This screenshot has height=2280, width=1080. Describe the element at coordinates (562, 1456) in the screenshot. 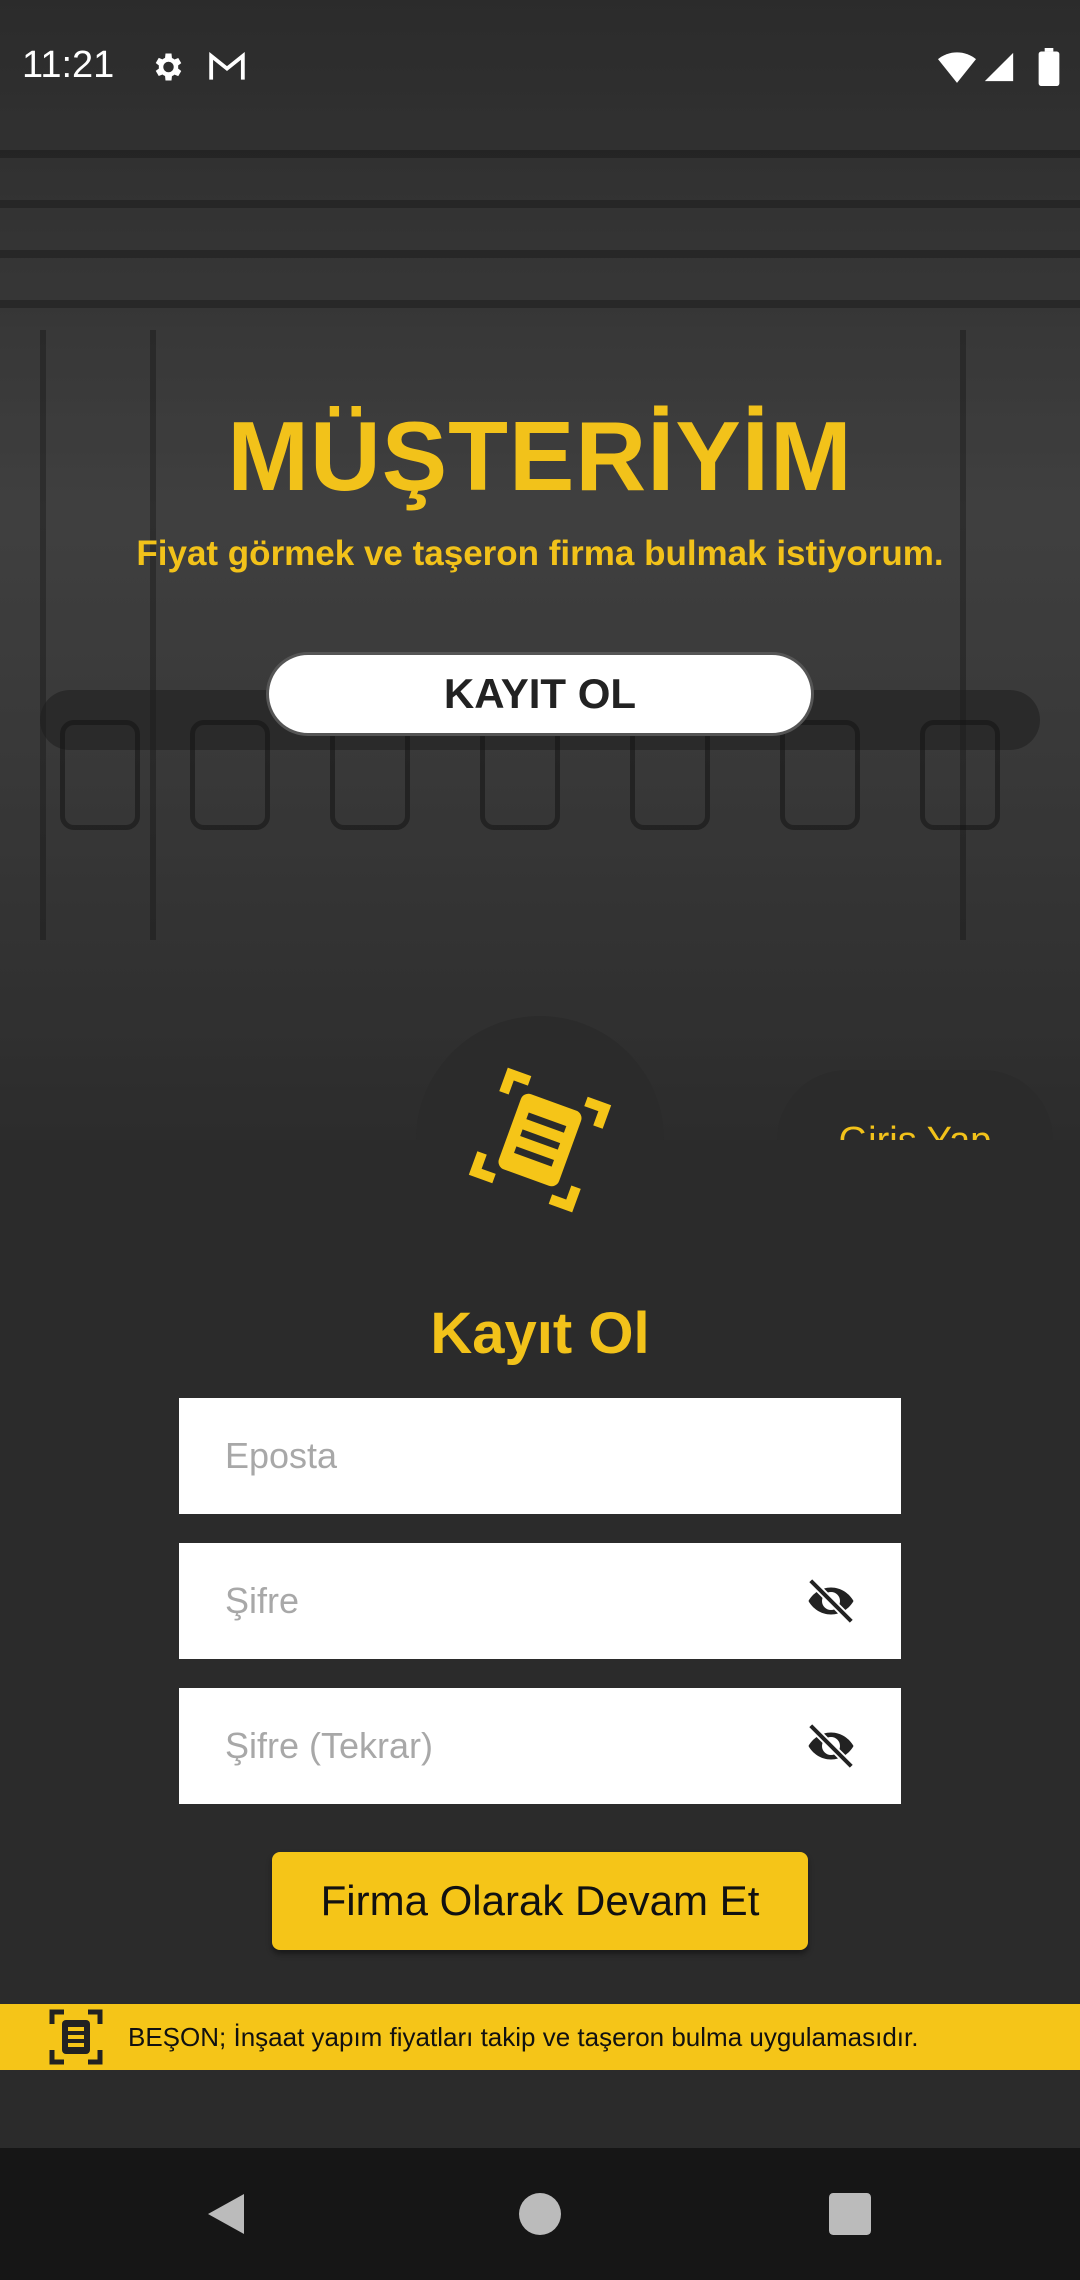

I see `email-input` at that location.